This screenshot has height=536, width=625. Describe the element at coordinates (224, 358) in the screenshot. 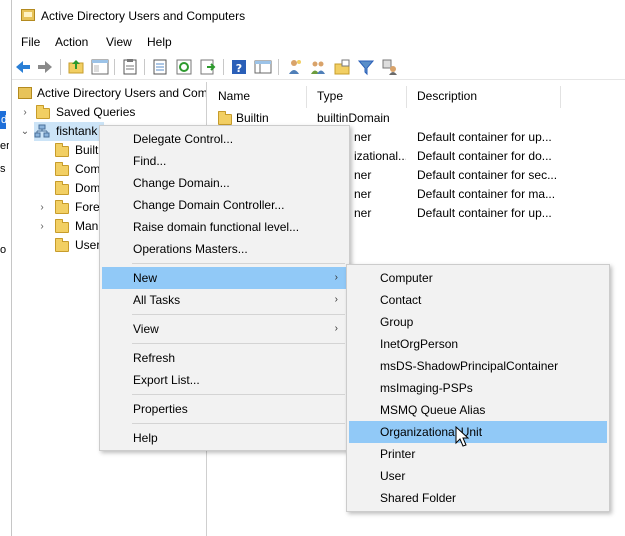

I see `menu-item-refresh: Refresh` at that location.